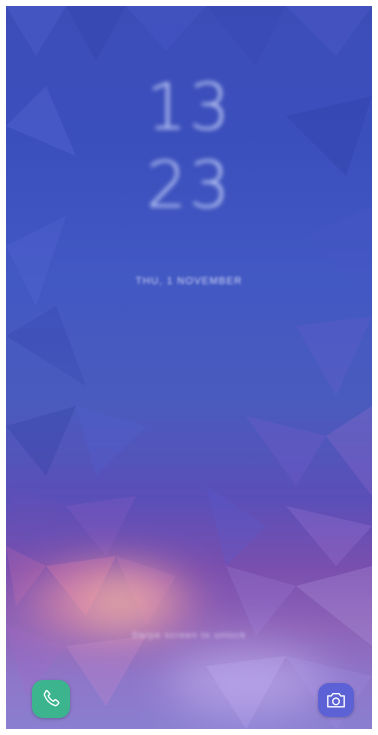 The image size is (378, 735). Describe the element at coordinates (189, 108) in the screenshot. I see `clock-hour: 13` at that location.